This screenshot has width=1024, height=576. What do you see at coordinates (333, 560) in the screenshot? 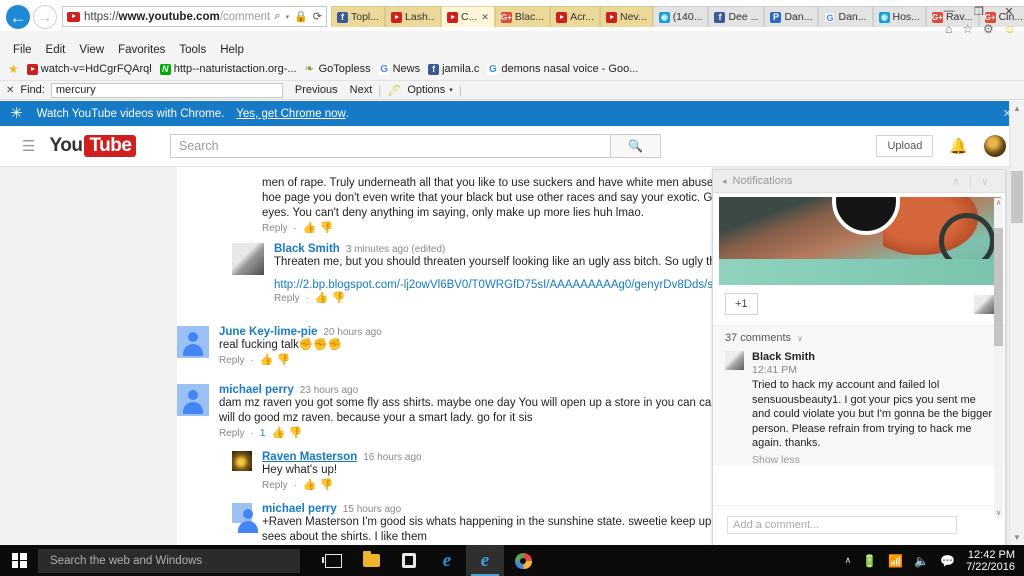
I see `task-view-icon` at bounding box center [333, 560].